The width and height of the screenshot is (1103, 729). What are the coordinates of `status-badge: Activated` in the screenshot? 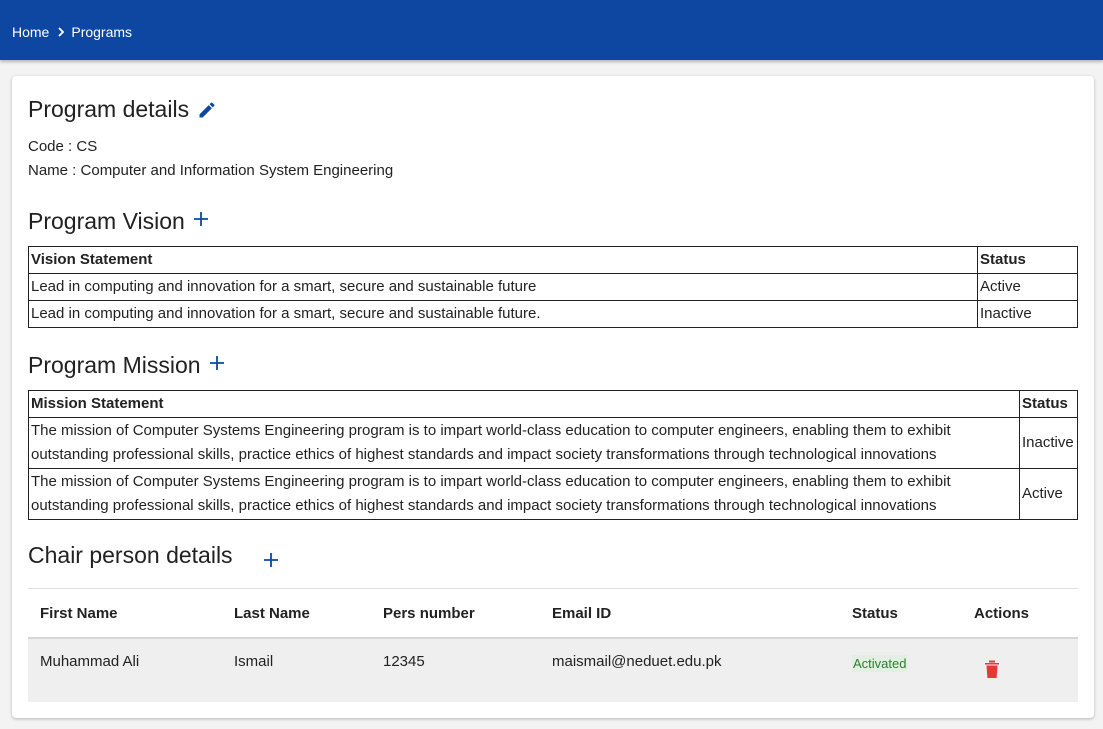 It's located at (880, 663).